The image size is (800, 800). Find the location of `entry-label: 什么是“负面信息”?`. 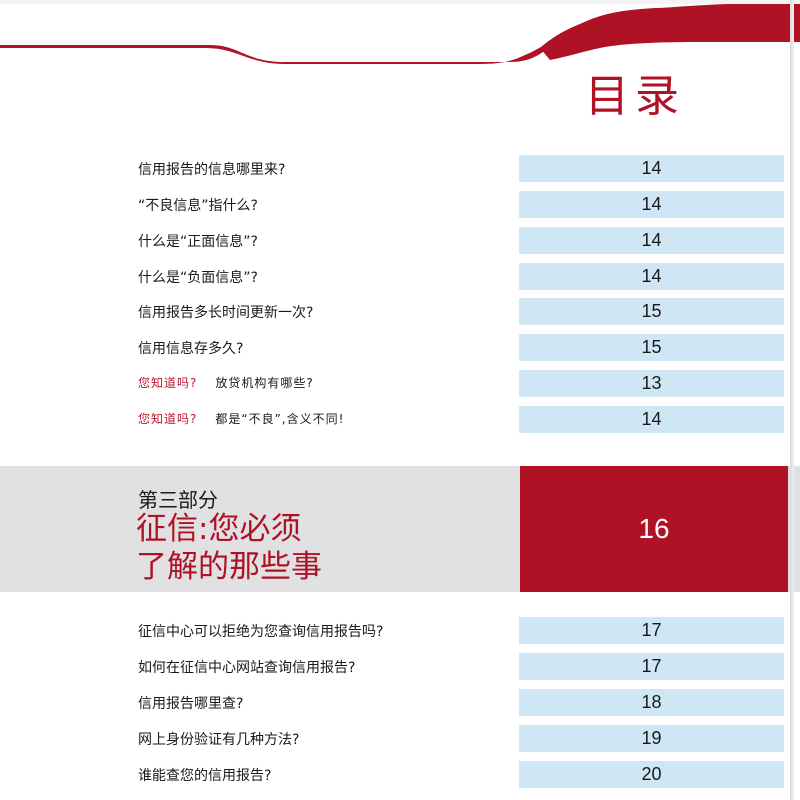

entry-label: 什么是“负面信息”? is located at coordinates (198, 278).